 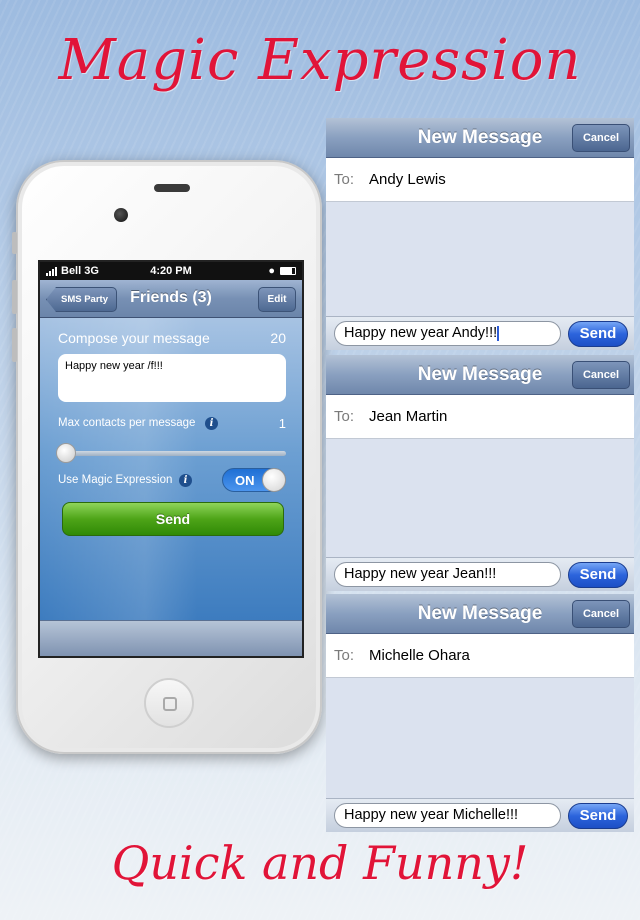 What do you see at coordinates (278, 338) in the screenshot?
I see `character-count: 20` at bounding box center [278, 338].